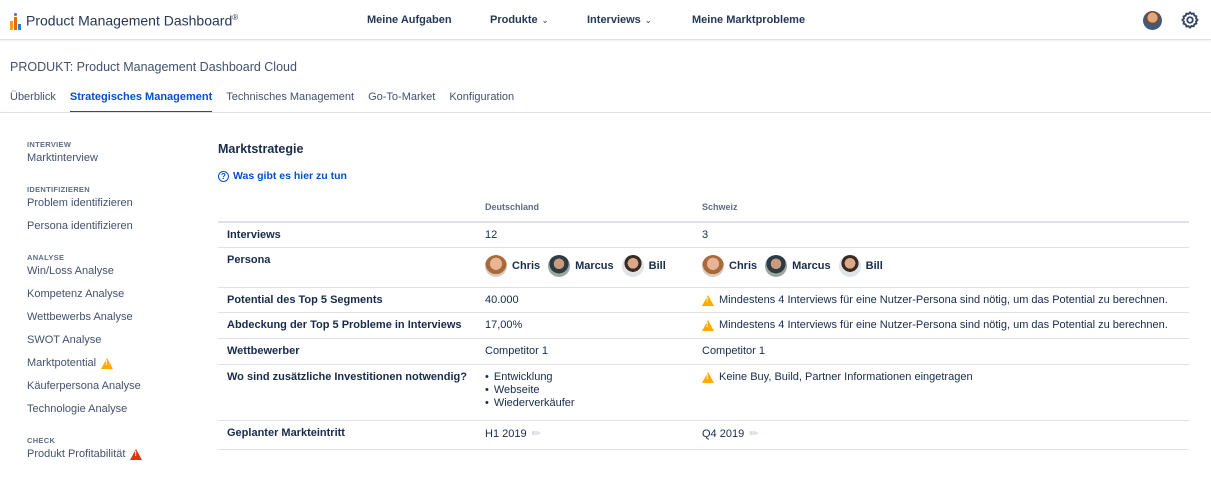  What do you see at coordinates (409, 20) in the screenshot?
I see `nav-meine-aufgaben: Meine Aufgaben` at bounding box center [409, 20].